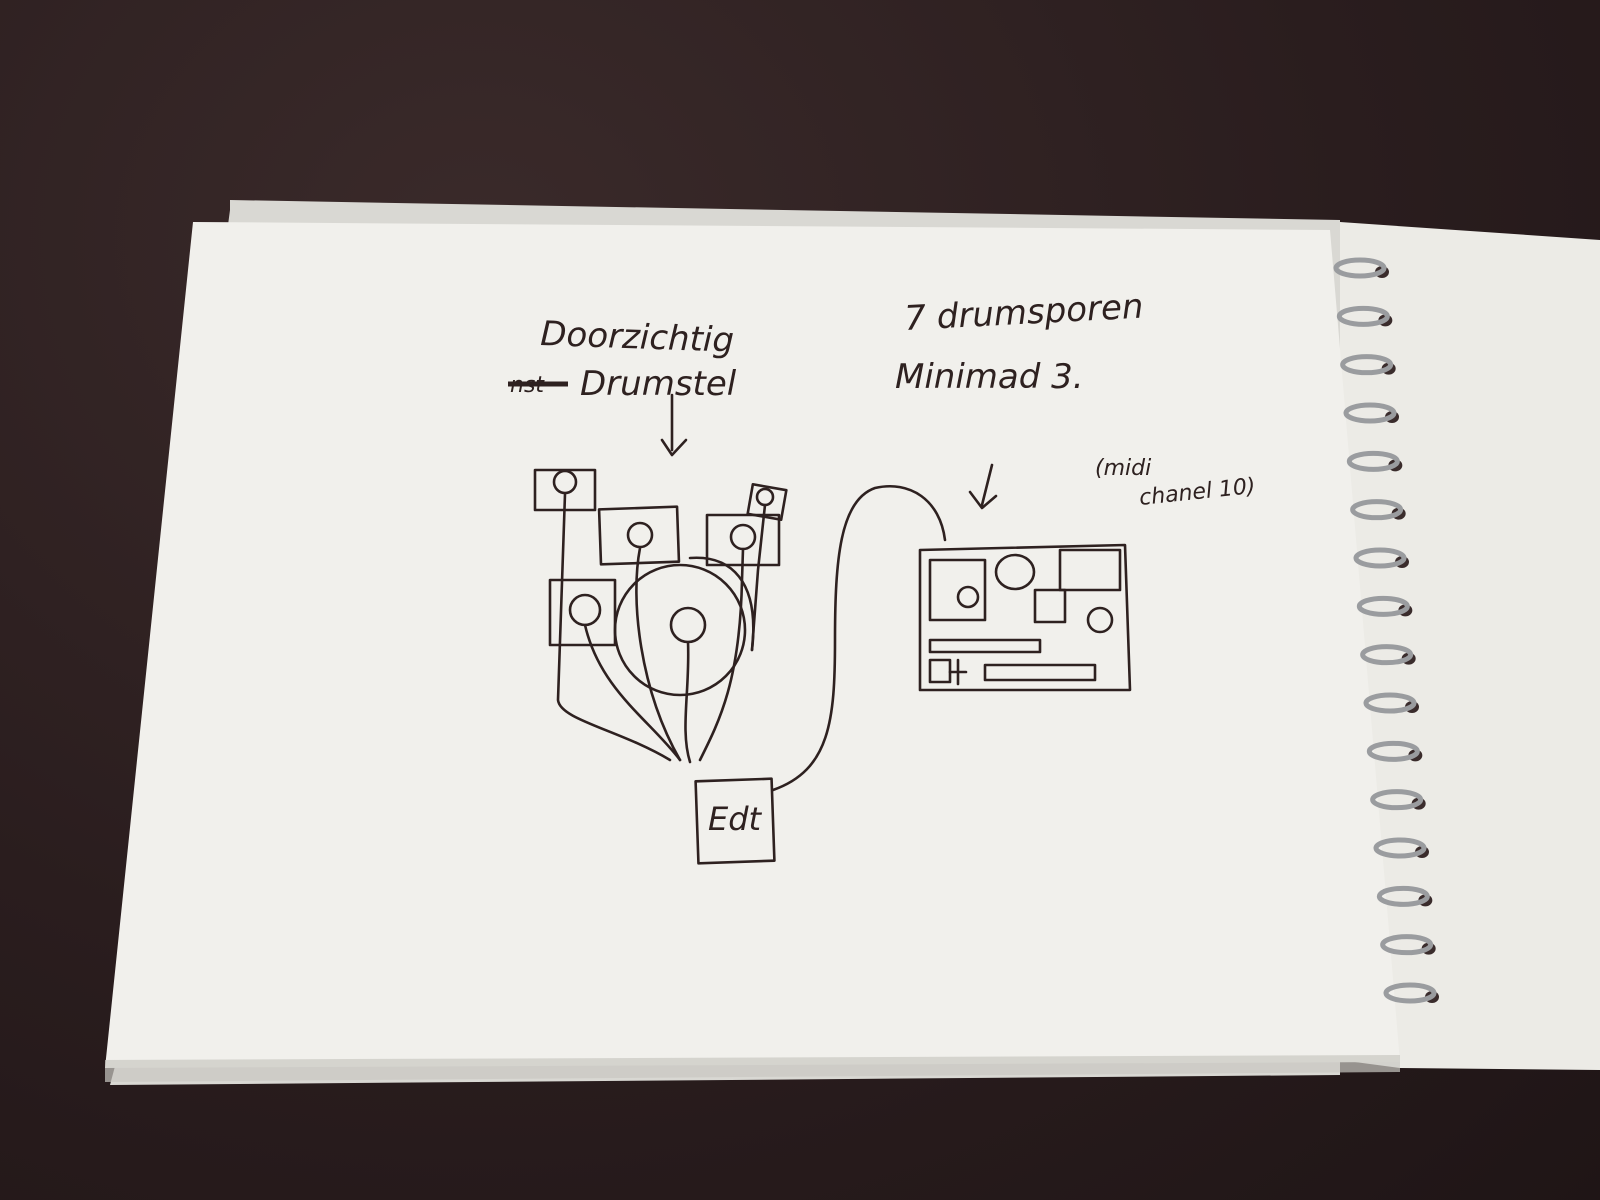 The height and width of the screenshot is (1200, 1600). I want to click on label-midi-line1: (midi, so click(1123, 468).